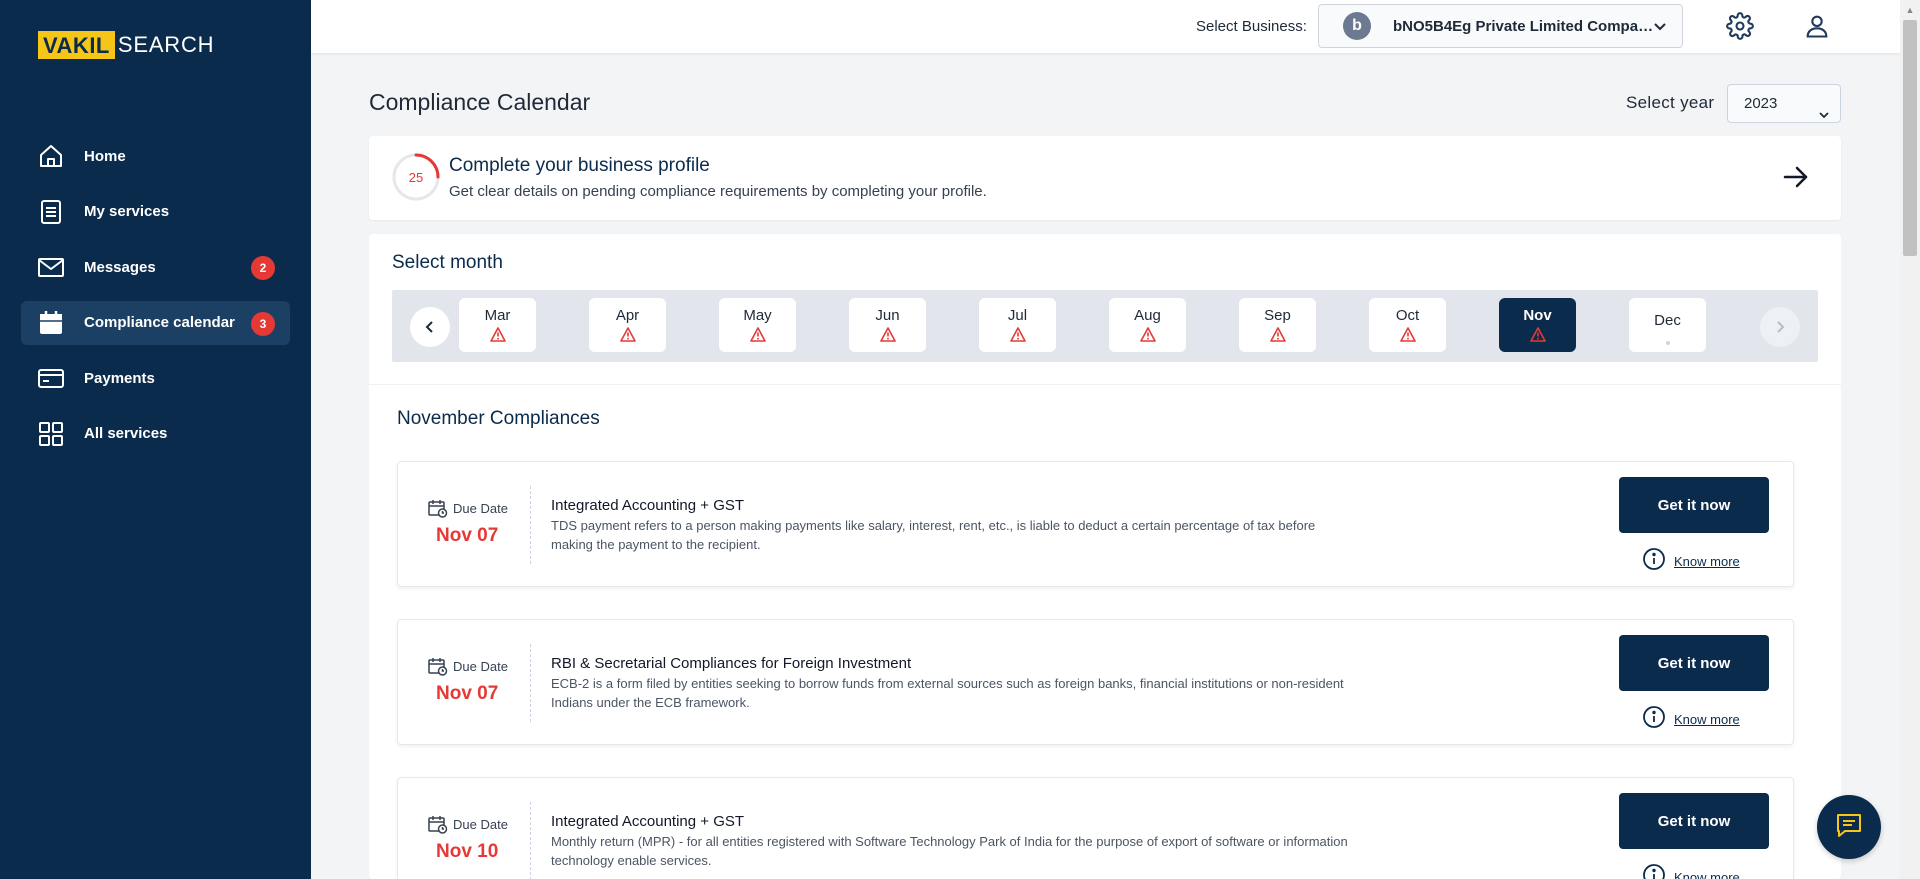 The height and width of the screenshot is (879, 1920). I want to click on year-select-value: 2023, so click(1761, 103).